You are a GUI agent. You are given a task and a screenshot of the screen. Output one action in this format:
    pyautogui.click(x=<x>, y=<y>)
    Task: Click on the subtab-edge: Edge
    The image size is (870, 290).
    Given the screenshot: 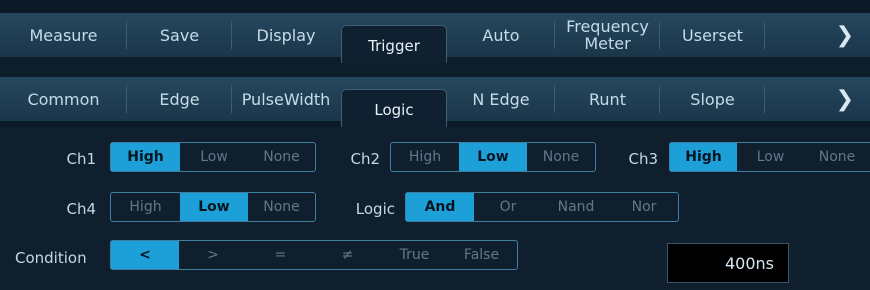 What is the action you would take?
    pyautogui.click(x=179, y=99)
    